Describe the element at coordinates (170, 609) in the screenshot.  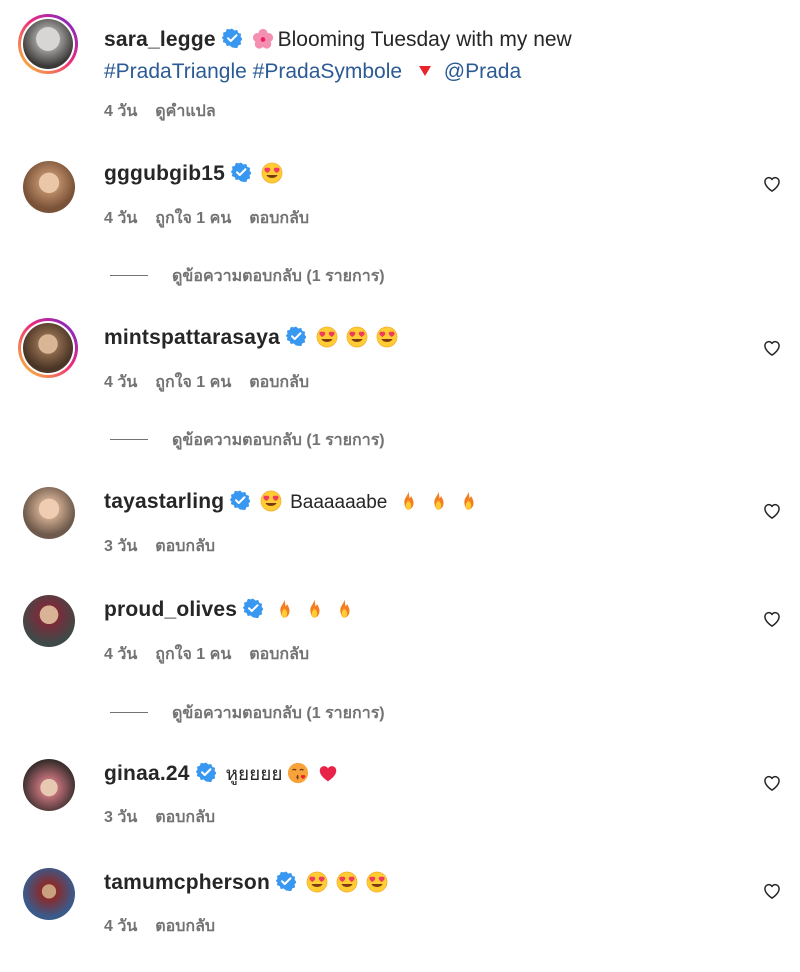
I see `username: proud_olives` at that location.